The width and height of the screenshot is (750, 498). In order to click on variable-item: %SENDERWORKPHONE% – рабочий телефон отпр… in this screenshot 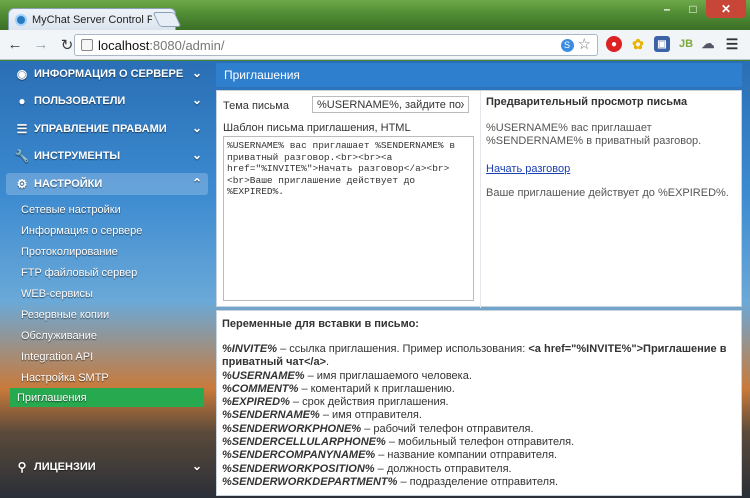, I will do `click(378, 428)`.